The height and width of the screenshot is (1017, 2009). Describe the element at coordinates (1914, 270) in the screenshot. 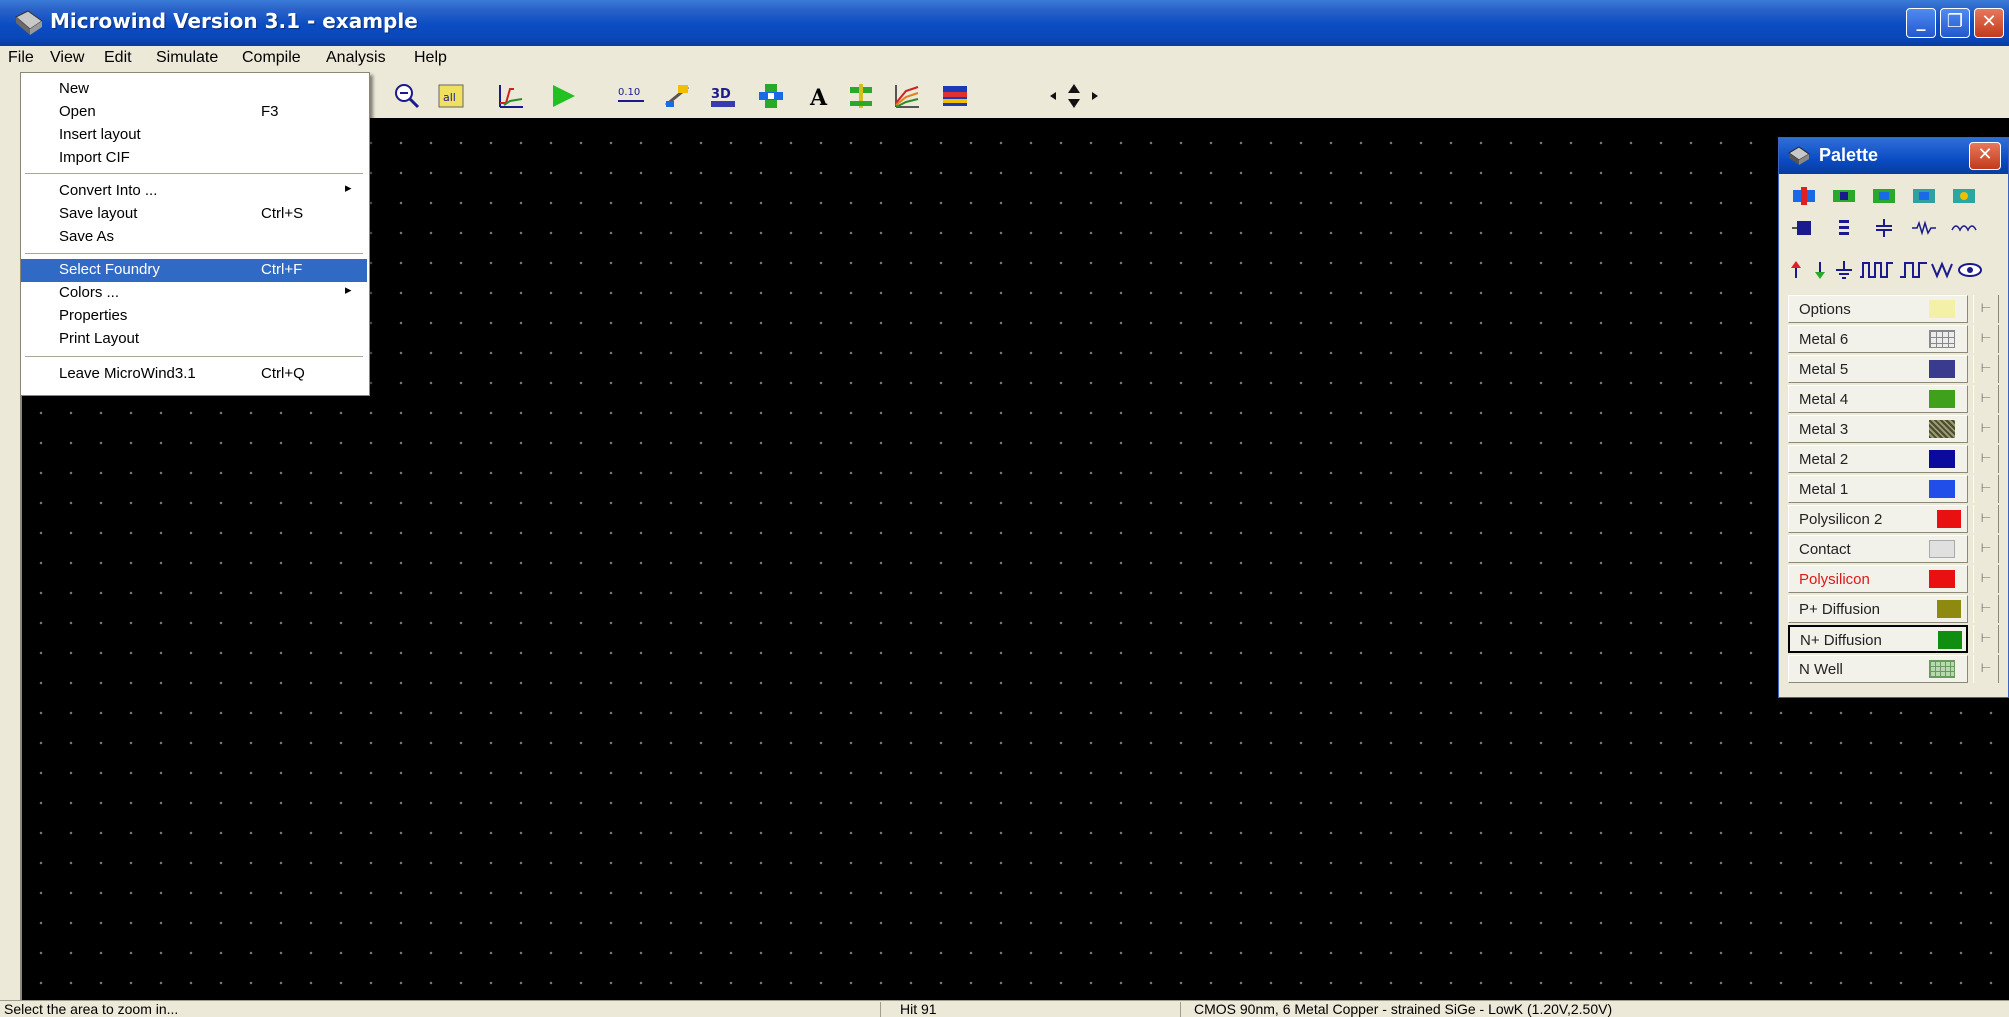

I see `pulse-icon` at that location.